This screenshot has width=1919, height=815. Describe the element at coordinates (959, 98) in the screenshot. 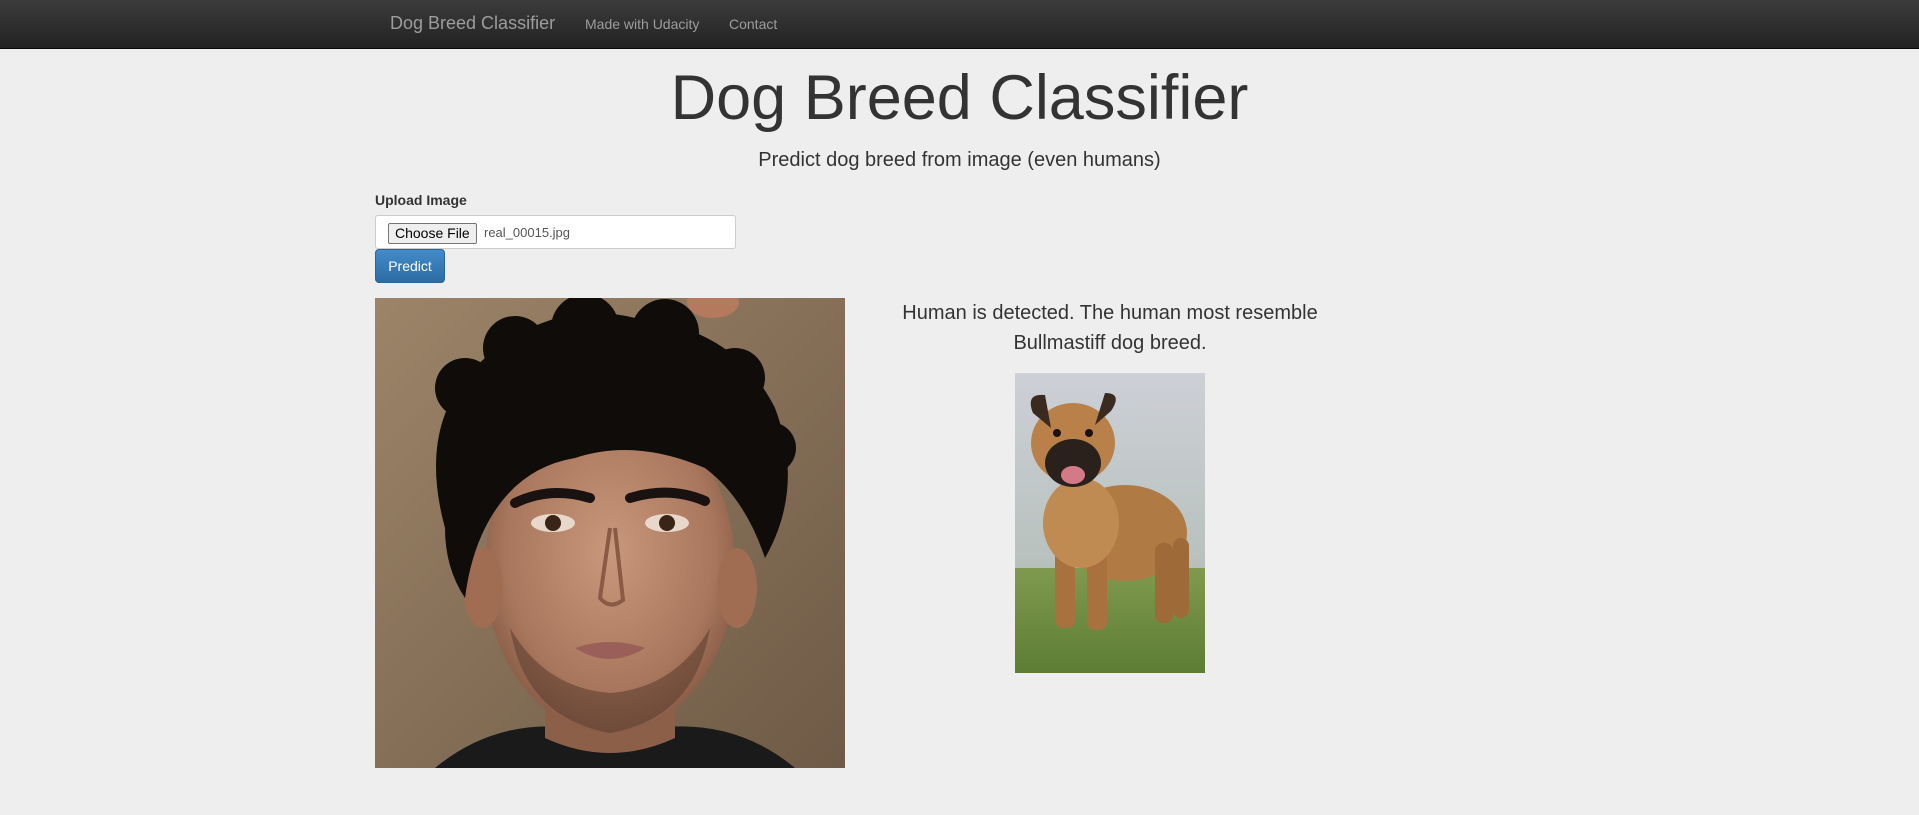

I see `page-title: Dog Breed Classifier` at that location.